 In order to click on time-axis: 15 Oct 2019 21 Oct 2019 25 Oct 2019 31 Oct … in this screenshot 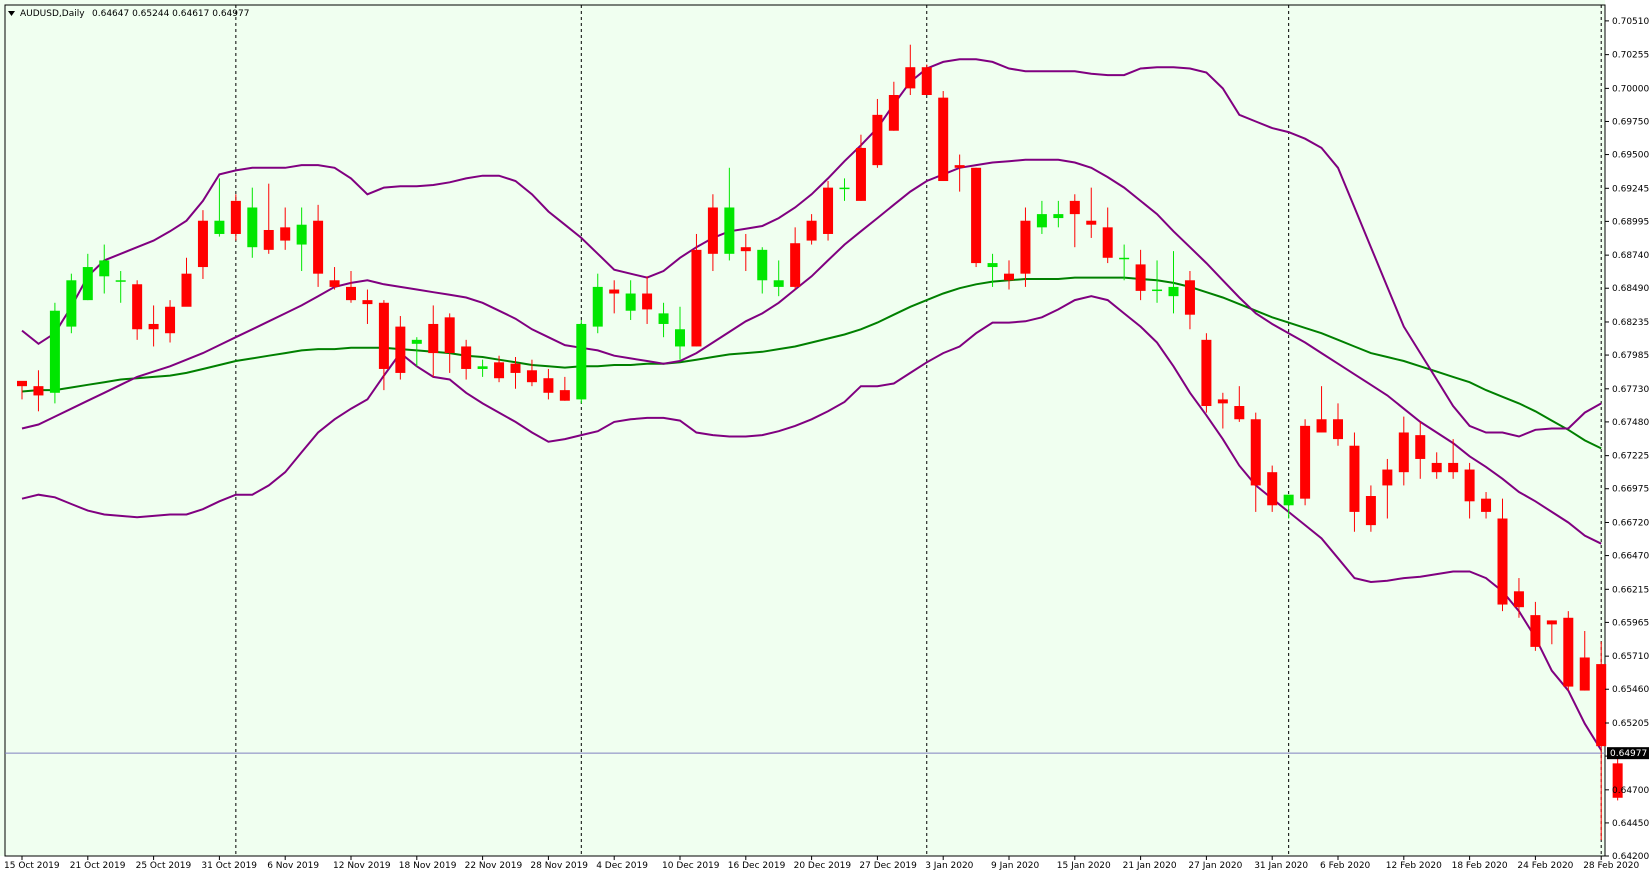, I will do `click(821, 863)`.